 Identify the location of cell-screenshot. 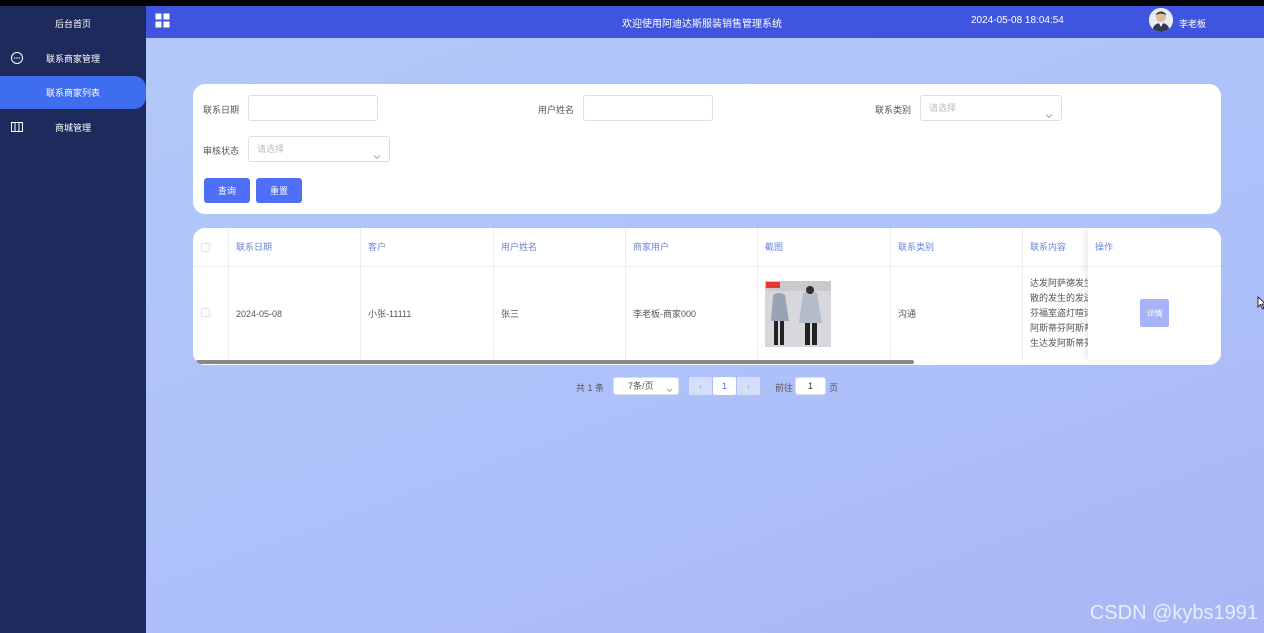
(824, 313).